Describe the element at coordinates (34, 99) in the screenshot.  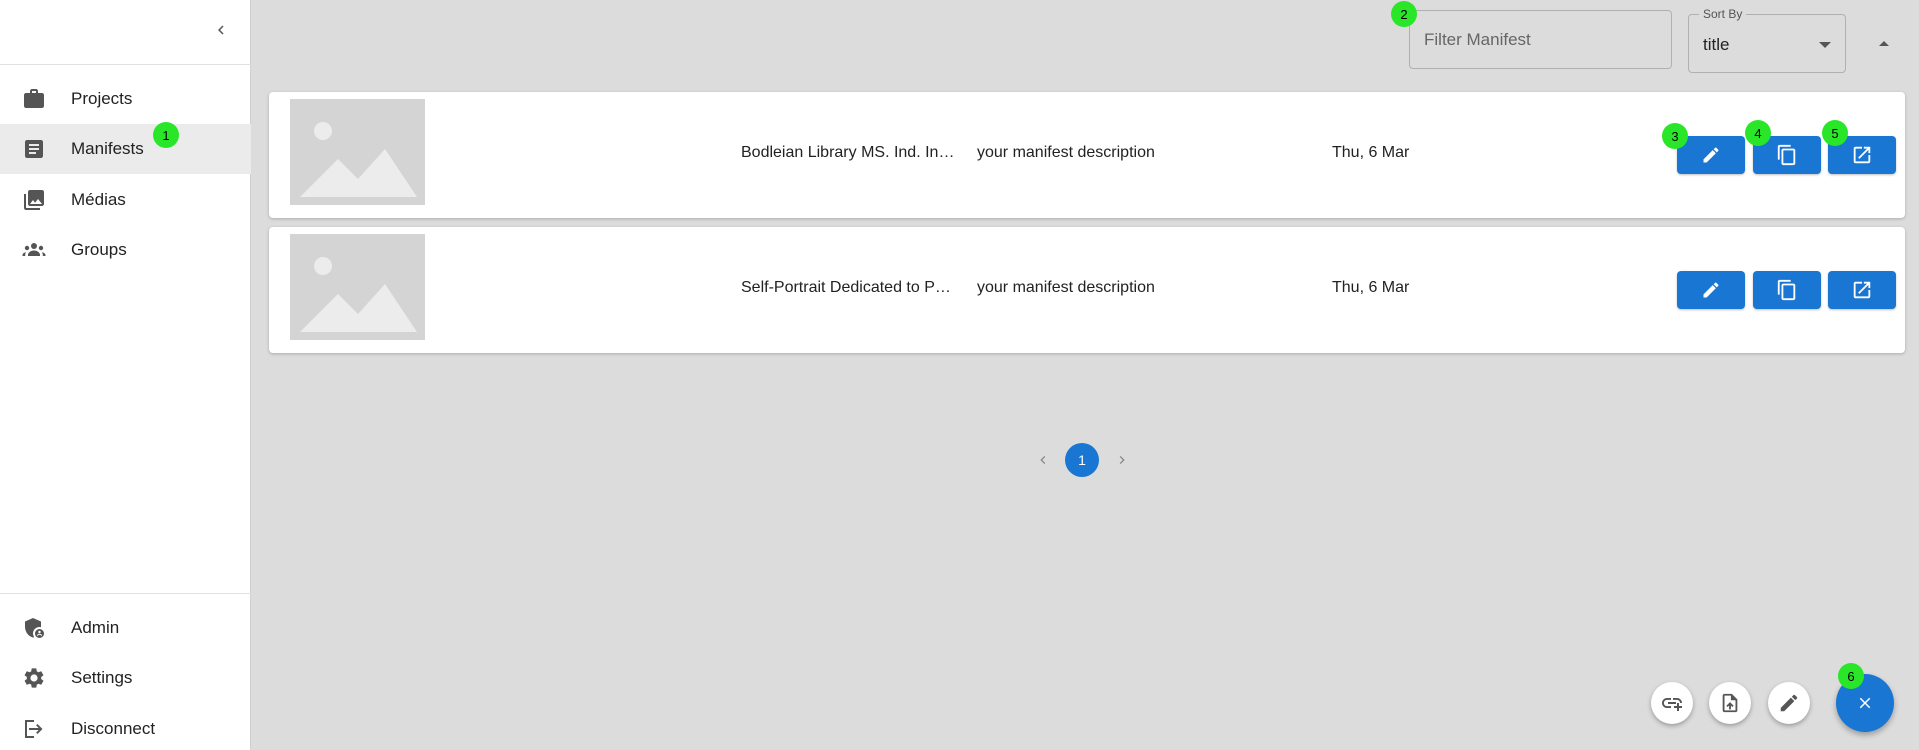
I see `briefcase-icon` at that location.